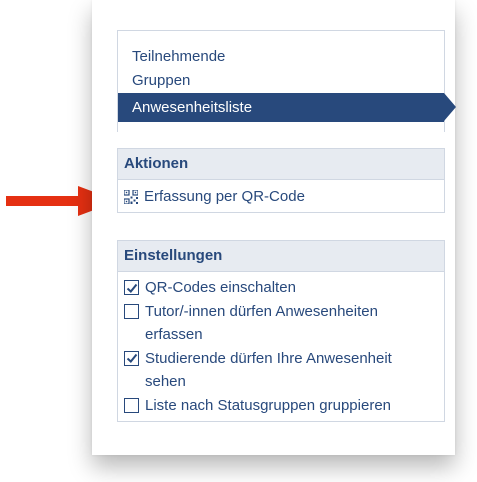 The width and height of the screenshot is (477, 482). I want to click on qr-code-capture-label: Erfassung per QR-Code, so click(224, 196).